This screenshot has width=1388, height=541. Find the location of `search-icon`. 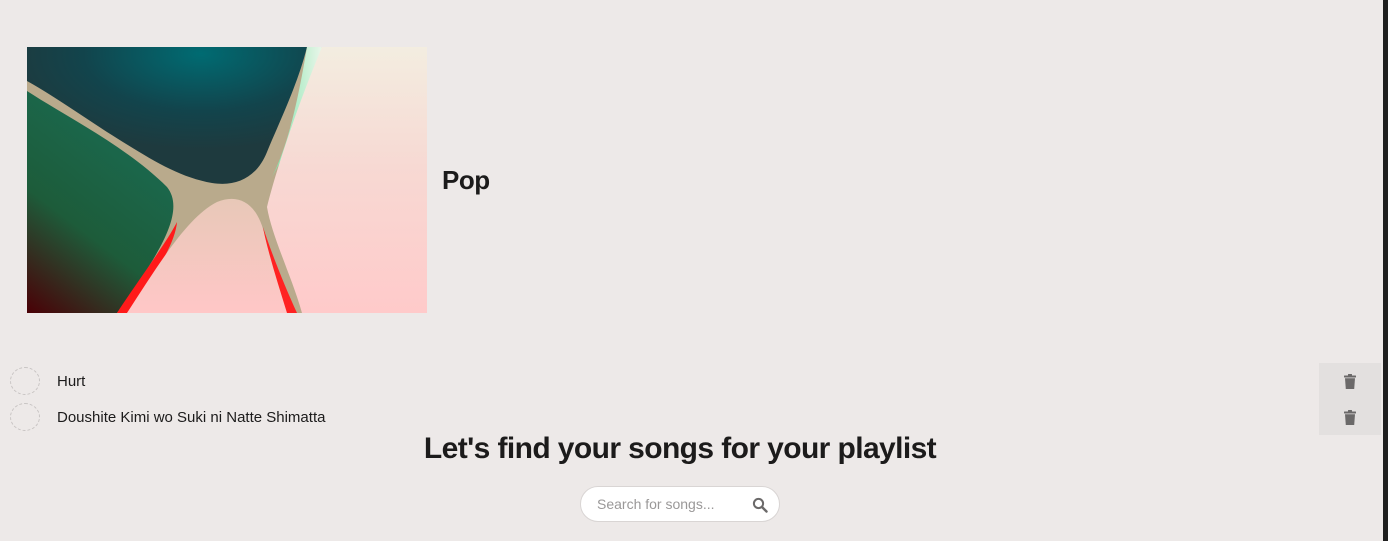

search-icon is located at coordinates (760, 505).